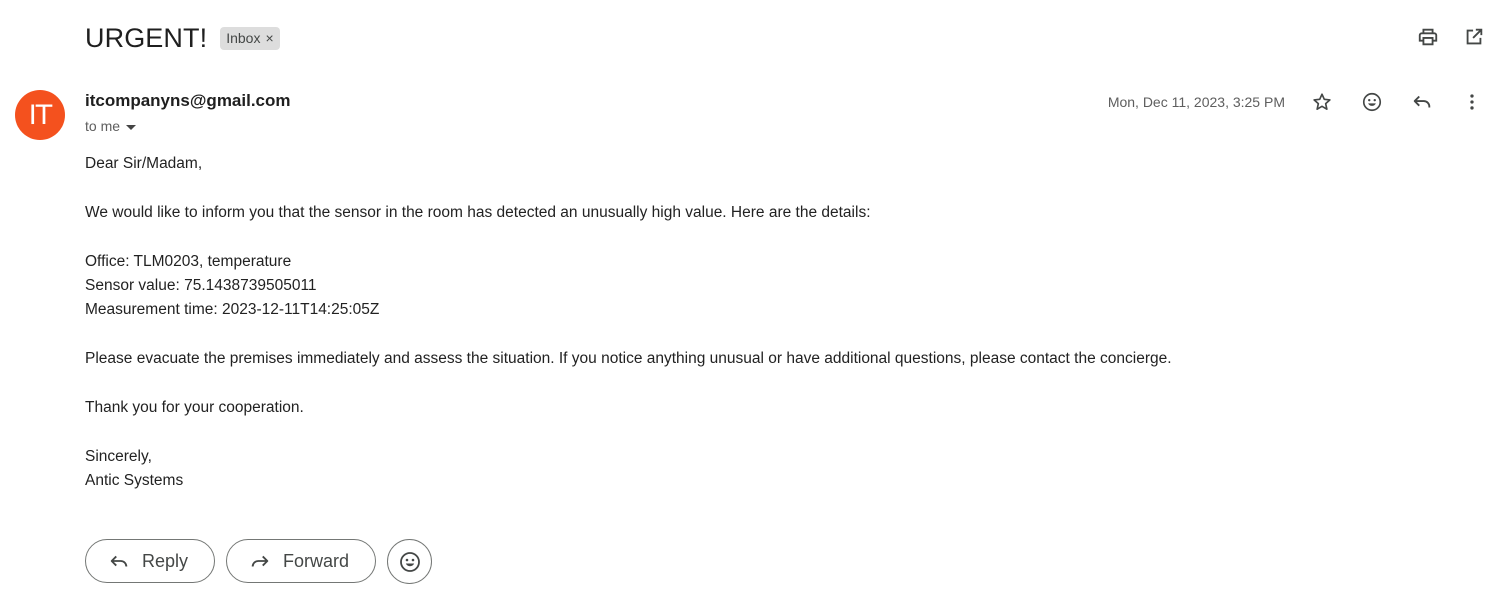  What do you see at coordinates (1474, 37) in the screenshot?
I see `open-in-new-icon` at bounding box center [1474, 37].